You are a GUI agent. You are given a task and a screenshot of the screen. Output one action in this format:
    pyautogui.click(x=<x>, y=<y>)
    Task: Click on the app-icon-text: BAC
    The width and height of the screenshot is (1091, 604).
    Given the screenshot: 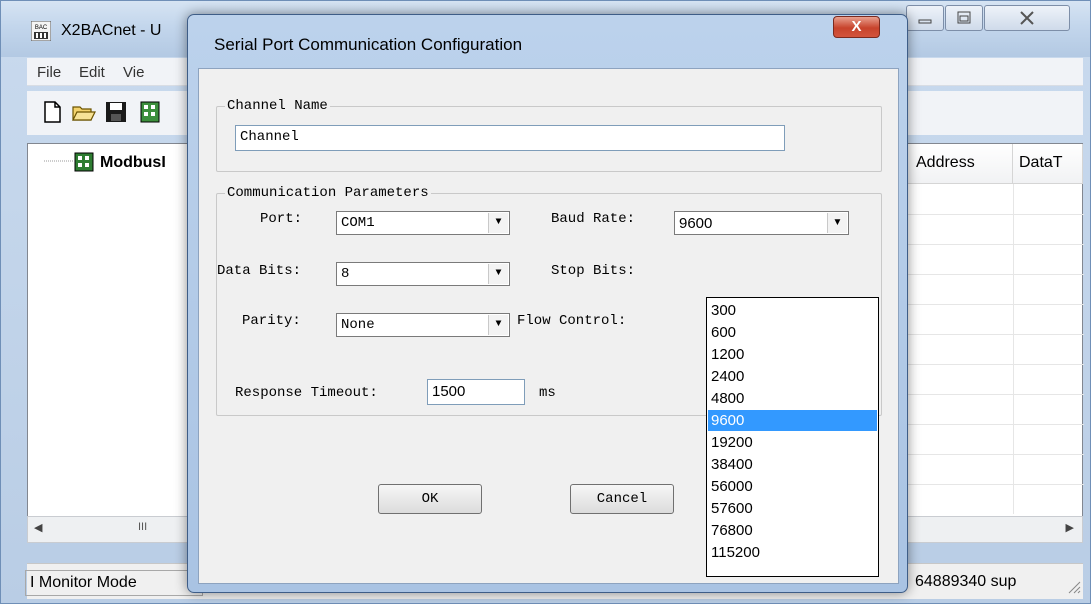 What is the action you would take?
    pyautogui.click(x=41, y=28)
    